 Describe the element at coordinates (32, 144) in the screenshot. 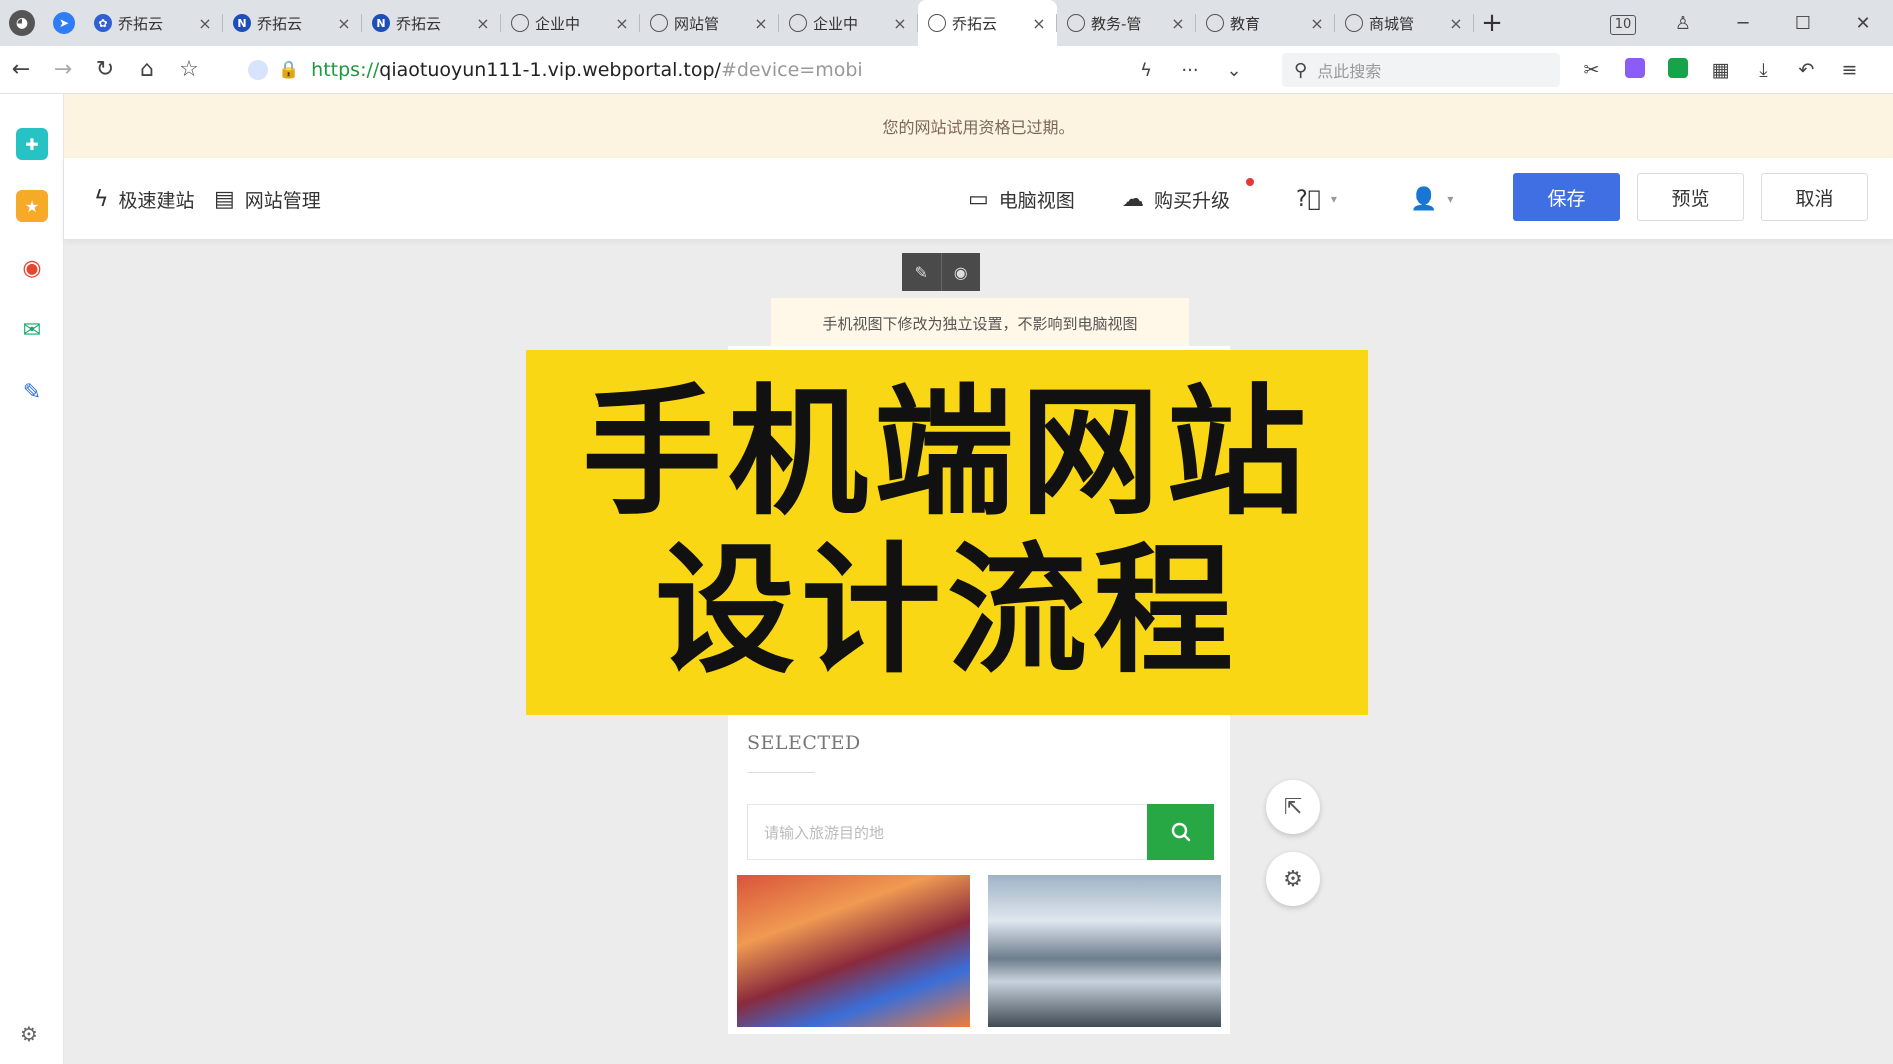

I see `plugin-icon: ✚` at that location.